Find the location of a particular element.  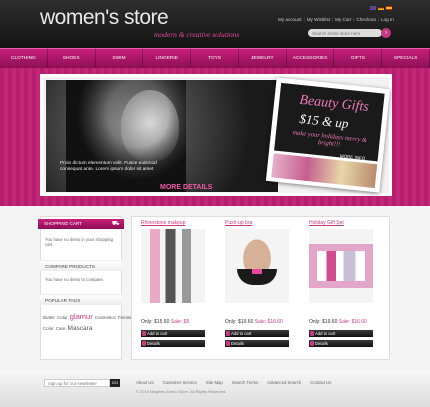

nav-gifts: GIFTS is located at coordinates (358, 58).